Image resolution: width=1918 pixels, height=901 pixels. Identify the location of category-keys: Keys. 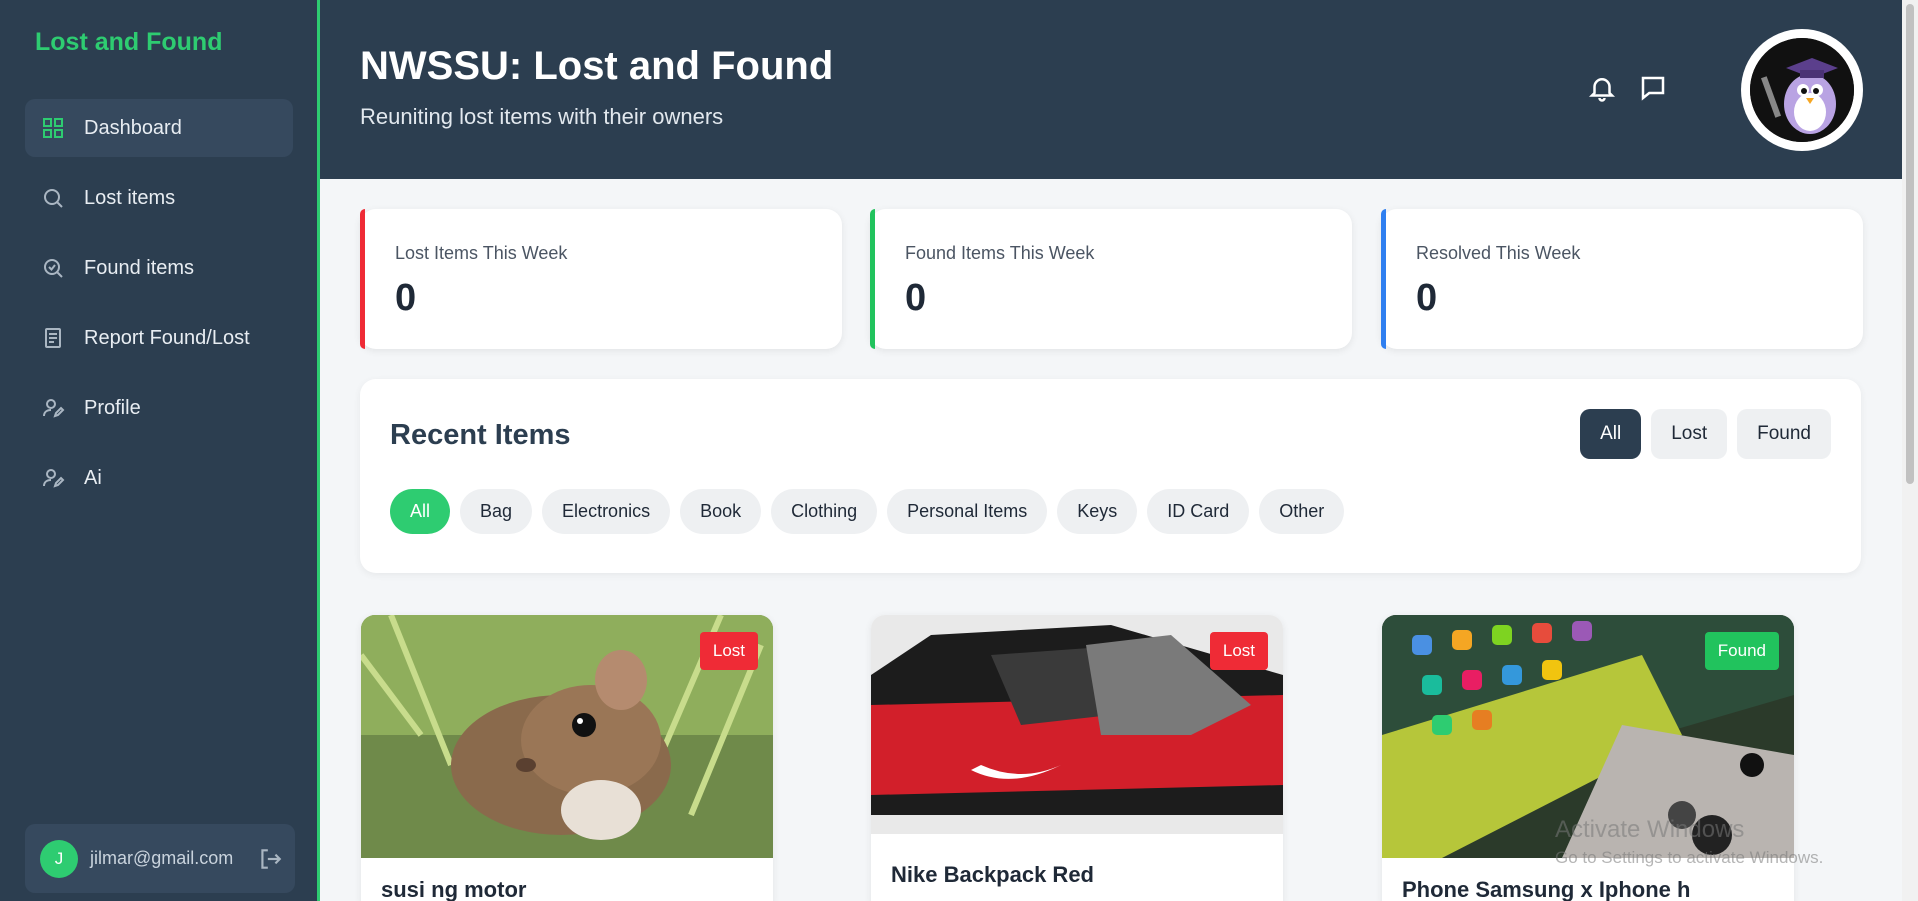
(1097, 511).